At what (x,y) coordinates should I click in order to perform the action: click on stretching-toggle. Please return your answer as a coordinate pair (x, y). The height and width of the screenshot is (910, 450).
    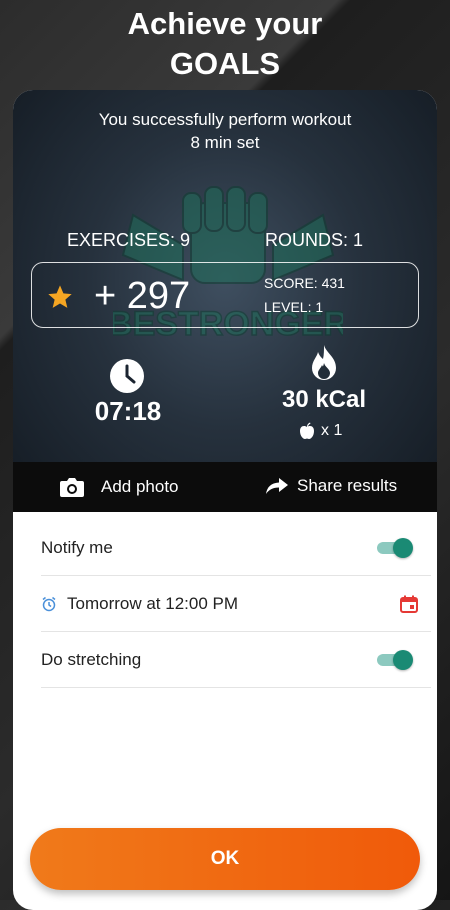
    Looking at the image, I should click on (395, 660).